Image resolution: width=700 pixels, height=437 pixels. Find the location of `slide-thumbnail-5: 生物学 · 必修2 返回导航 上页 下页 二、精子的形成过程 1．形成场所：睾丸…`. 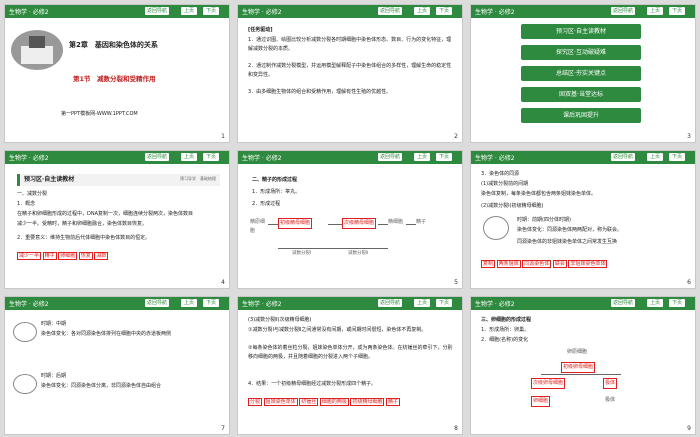

slide-thumbnail-5: 生物学 · 必修2 返回导航 上页 下页 二、精子的形成过程 1．形成场所：睾丸… is located at coordinates (350, 219).